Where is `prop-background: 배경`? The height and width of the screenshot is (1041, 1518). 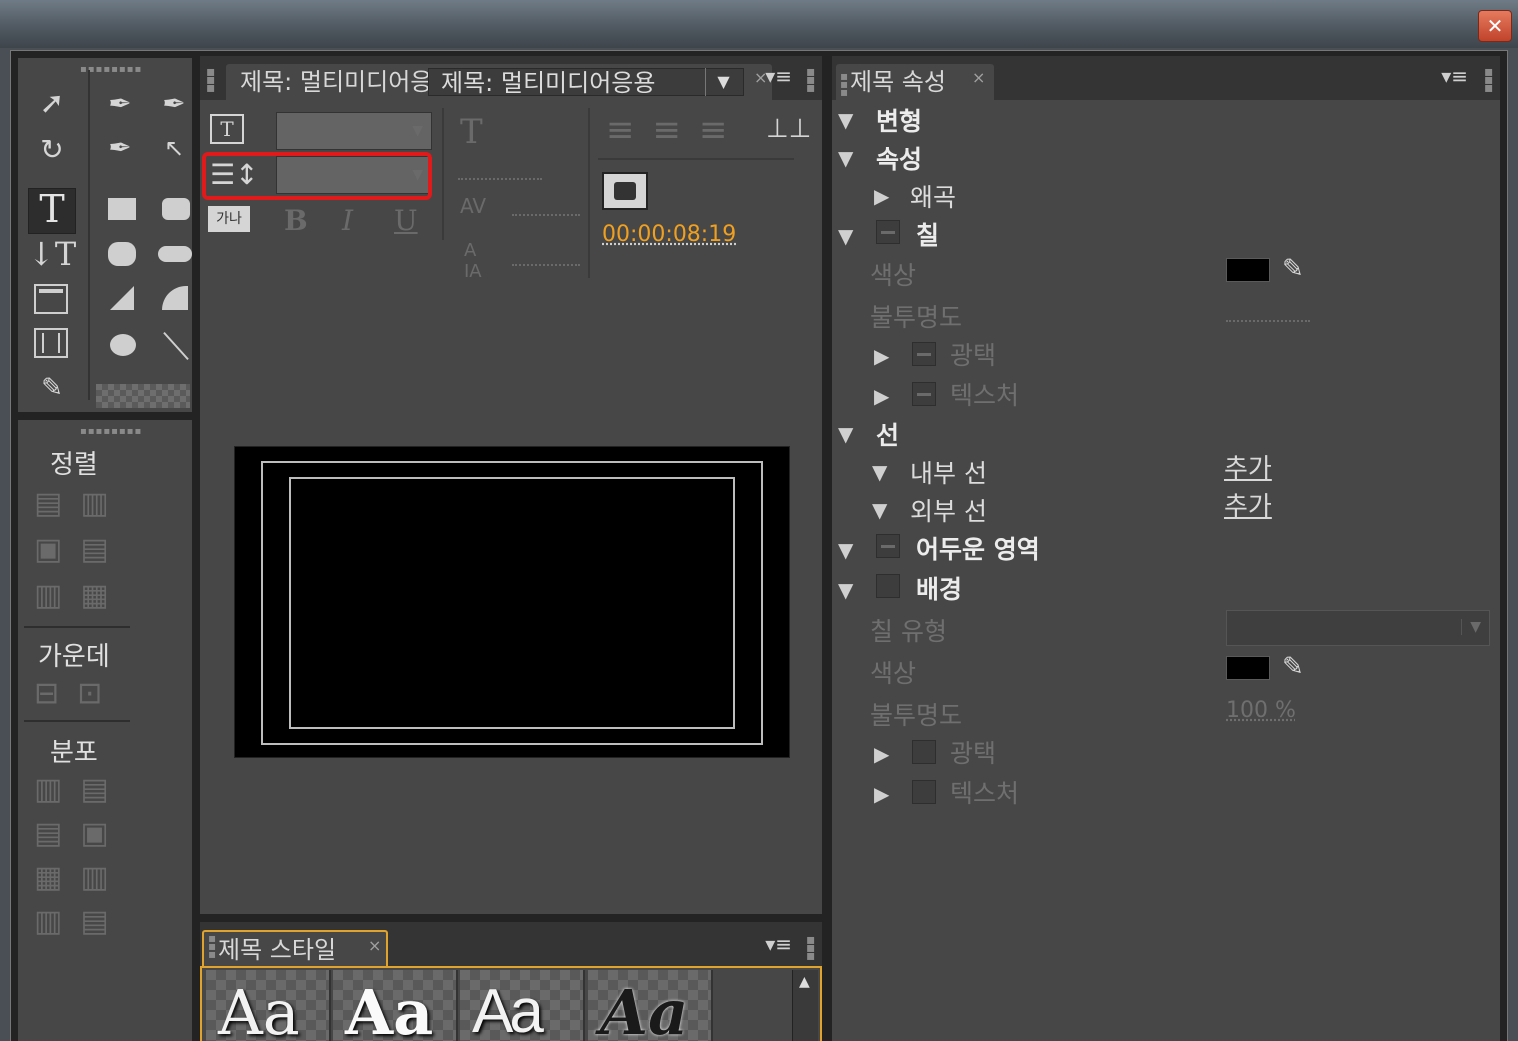 prop-background: 배경 is located at coordinates (939, 588).